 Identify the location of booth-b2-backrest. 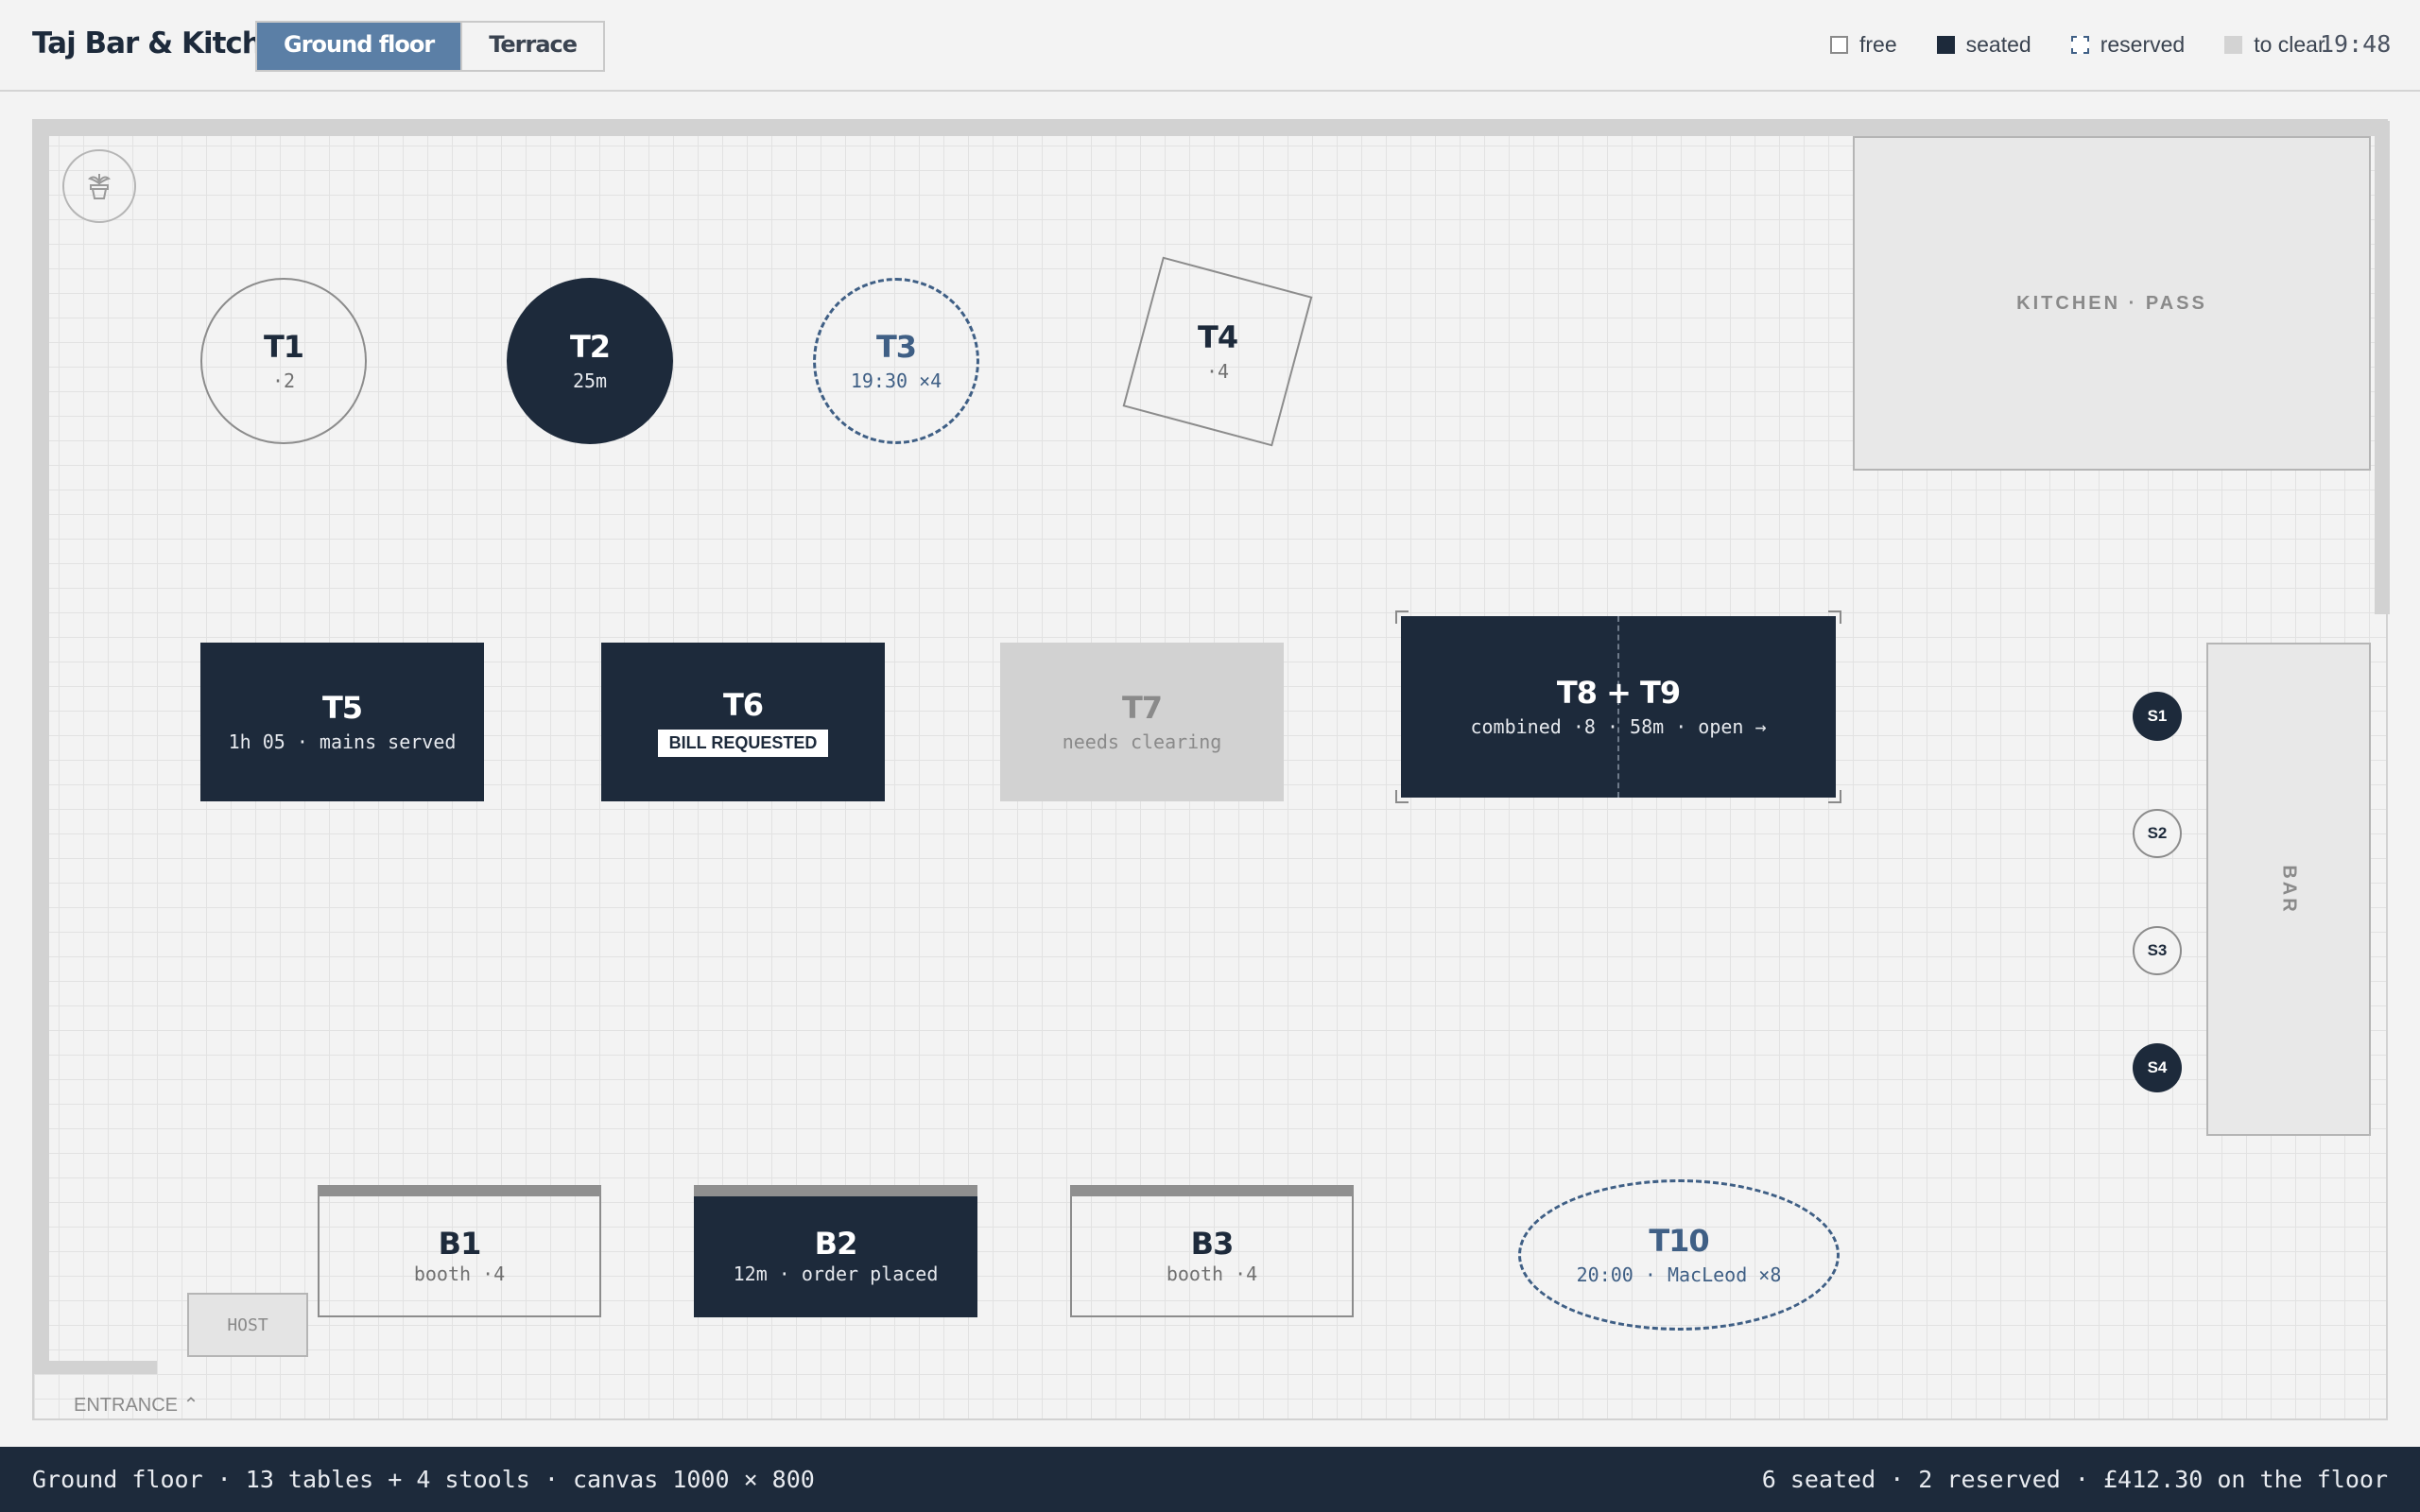
(835, 1190).